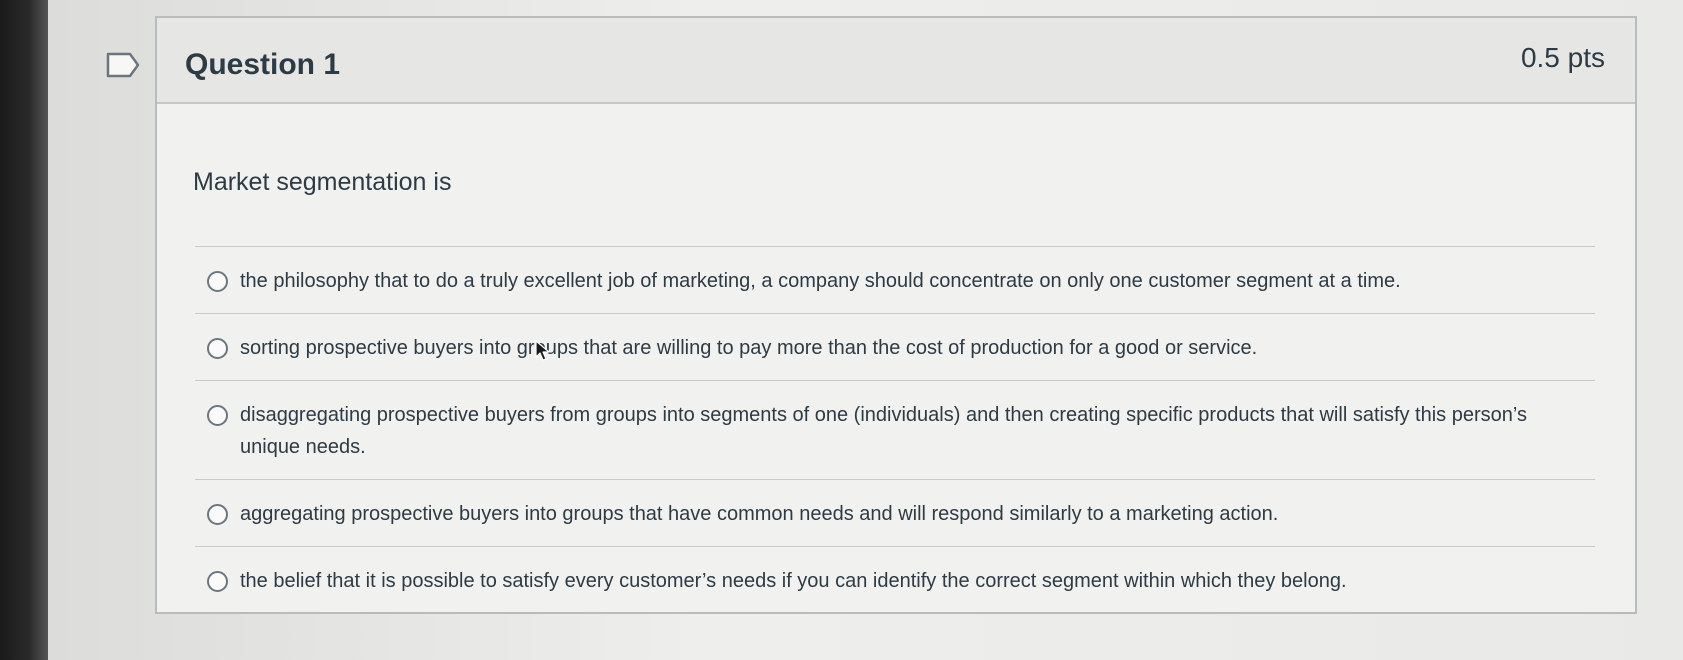 Image resolution: width=1683 pixels, height=660 pixels. Describe the element at coordinates (123, 65) in the screenshot. I see `flag-question-icon` at that location.